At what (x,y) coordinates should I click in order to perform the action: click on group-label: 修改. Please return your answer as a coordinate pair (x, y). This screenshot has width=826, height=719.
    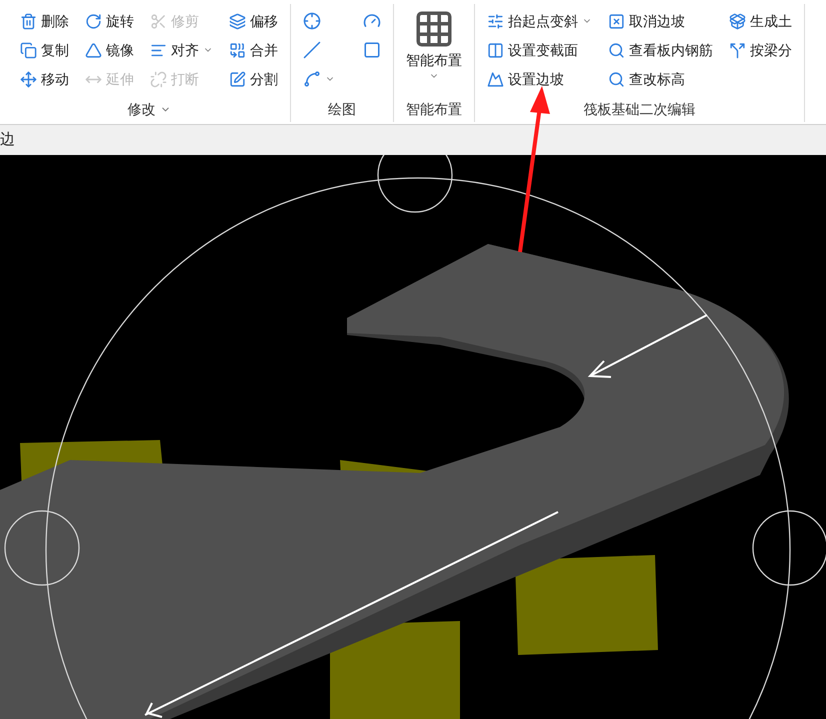
    Looking at the image, I should click on (142, 109).